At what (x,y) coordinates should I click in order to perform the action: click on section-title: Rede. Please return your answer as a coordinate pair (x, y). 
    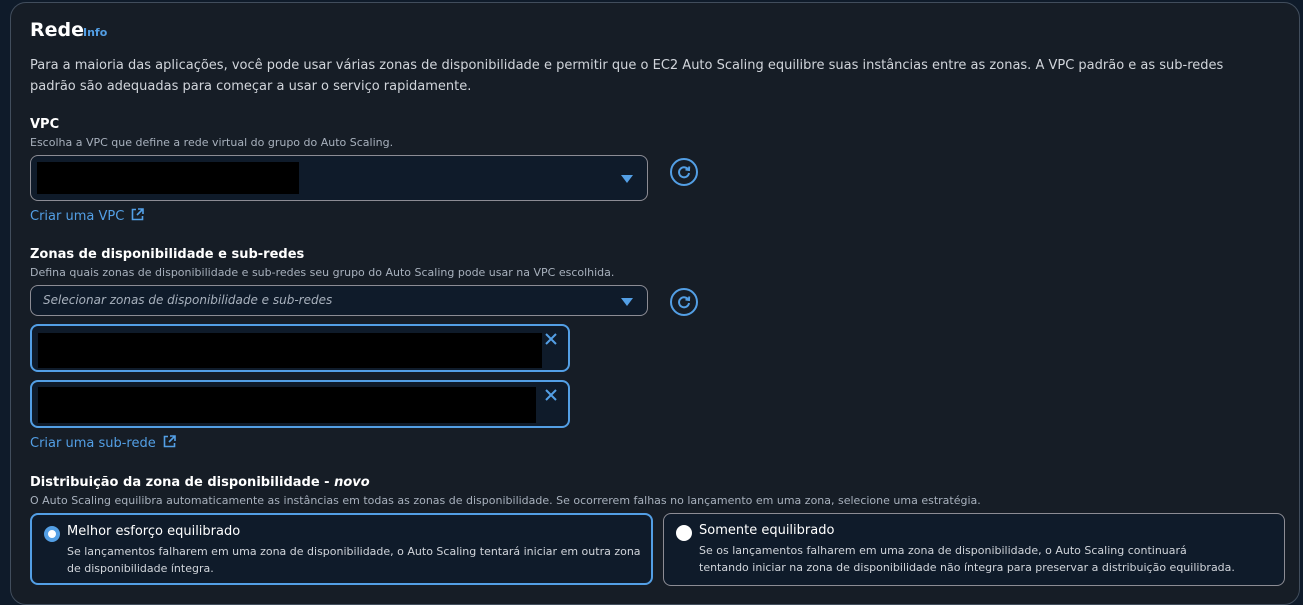
    Looking at the image, I should click on (57, 30).